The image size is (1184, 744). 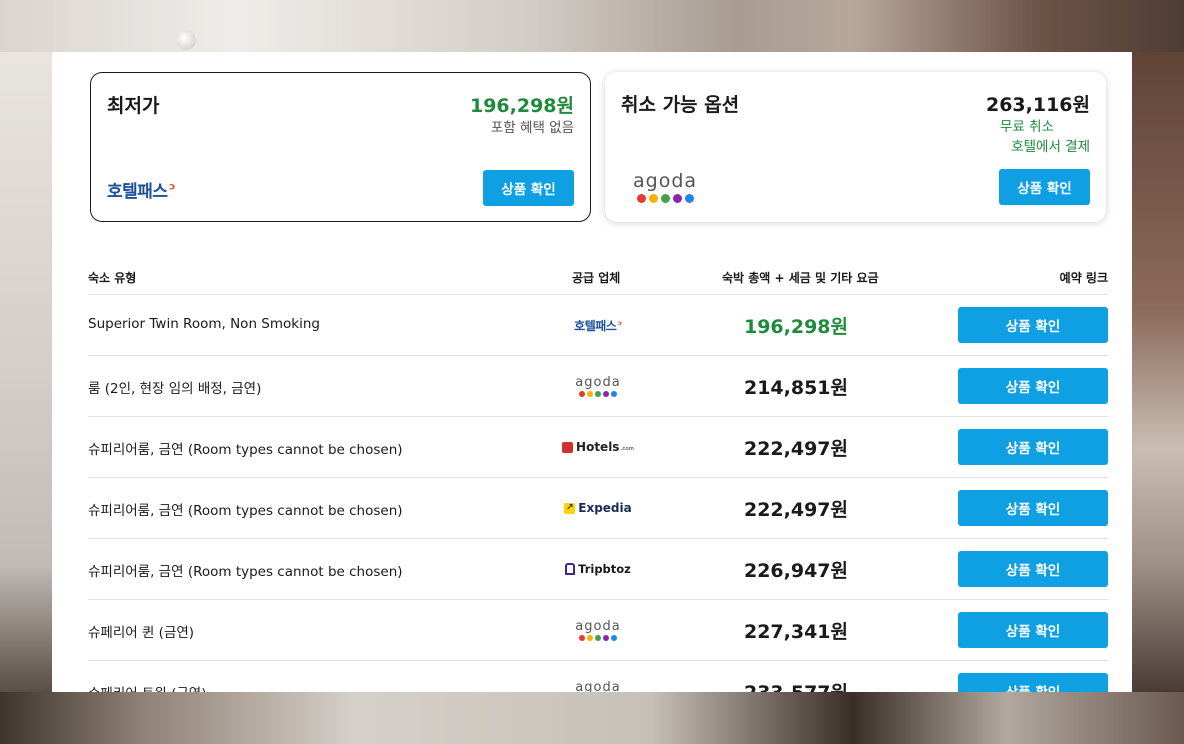 I want to click on room-name: Superior Twin Room, Non Smoking, so click(x=204, y=324).